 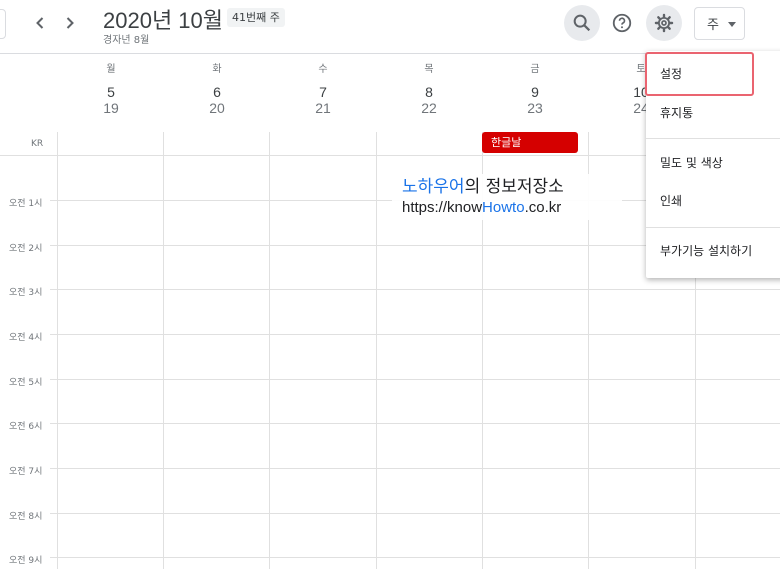 What do you see at coordinates (433, 187) in the screenshot?
I see `watermark-brand: 노하우어` at bounding box center [433, 187].